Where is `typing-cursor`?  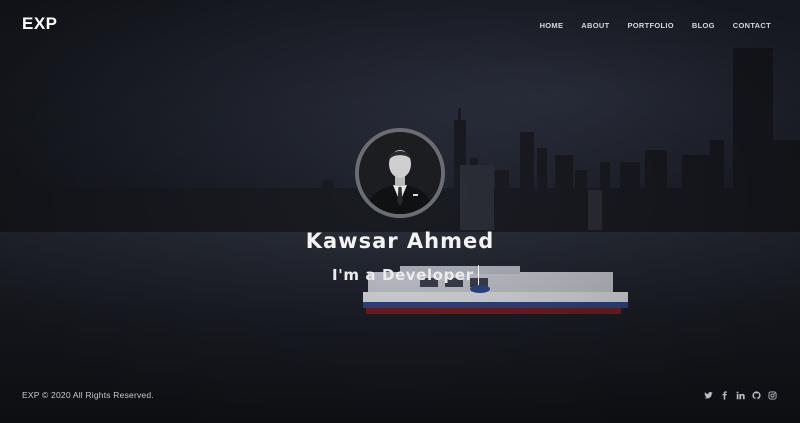 typing-cursor is located at coordinates (478, 275).